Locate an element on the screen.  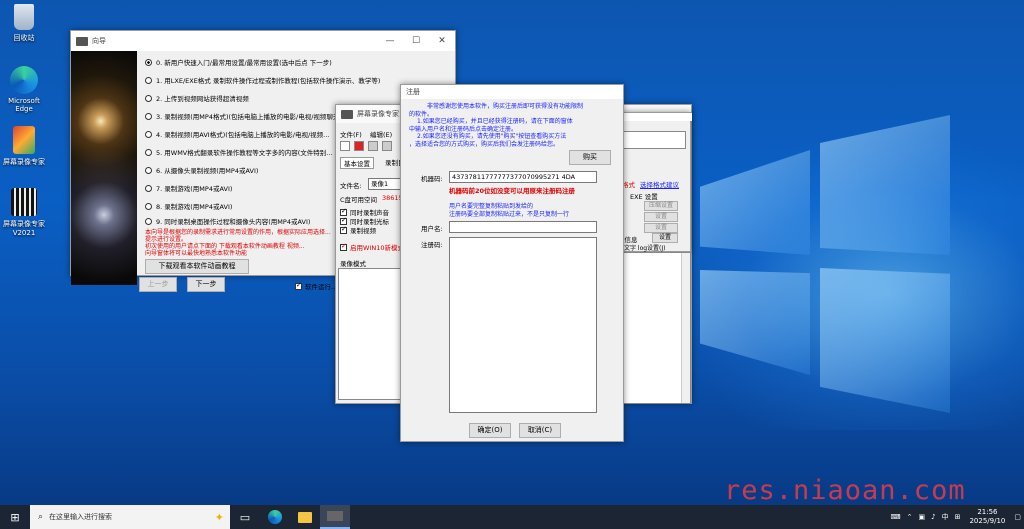
desktop-icon-recorder-2021: 屏幕录像专家 V2021 is located at coordinates (27, 212).